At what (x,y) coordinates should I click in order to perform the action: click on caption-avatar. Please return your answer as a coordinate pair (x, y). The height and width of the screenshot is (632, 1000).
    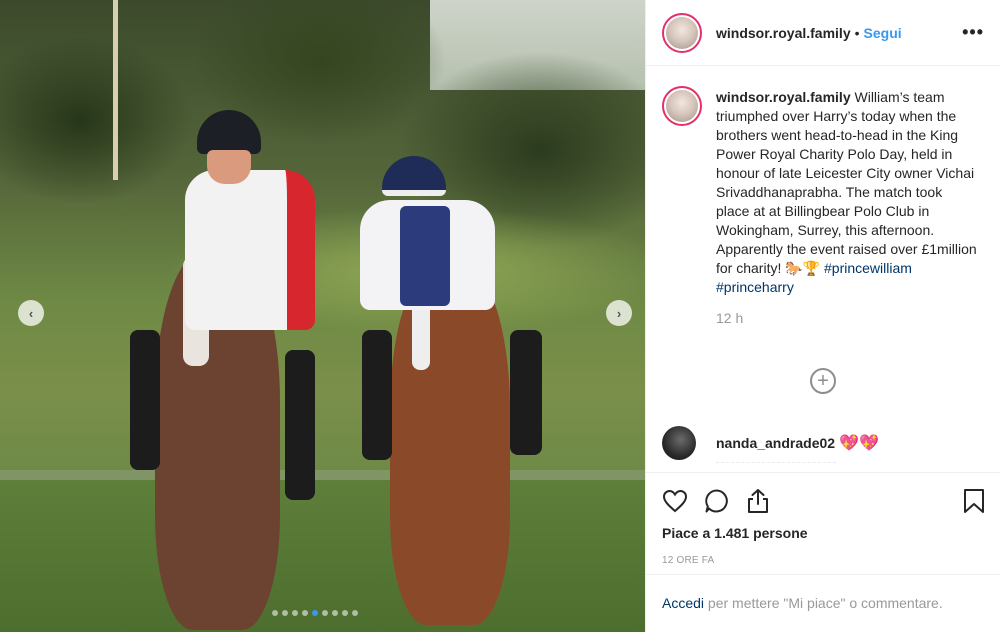
    Looking at the image, I should click on (682, 106).